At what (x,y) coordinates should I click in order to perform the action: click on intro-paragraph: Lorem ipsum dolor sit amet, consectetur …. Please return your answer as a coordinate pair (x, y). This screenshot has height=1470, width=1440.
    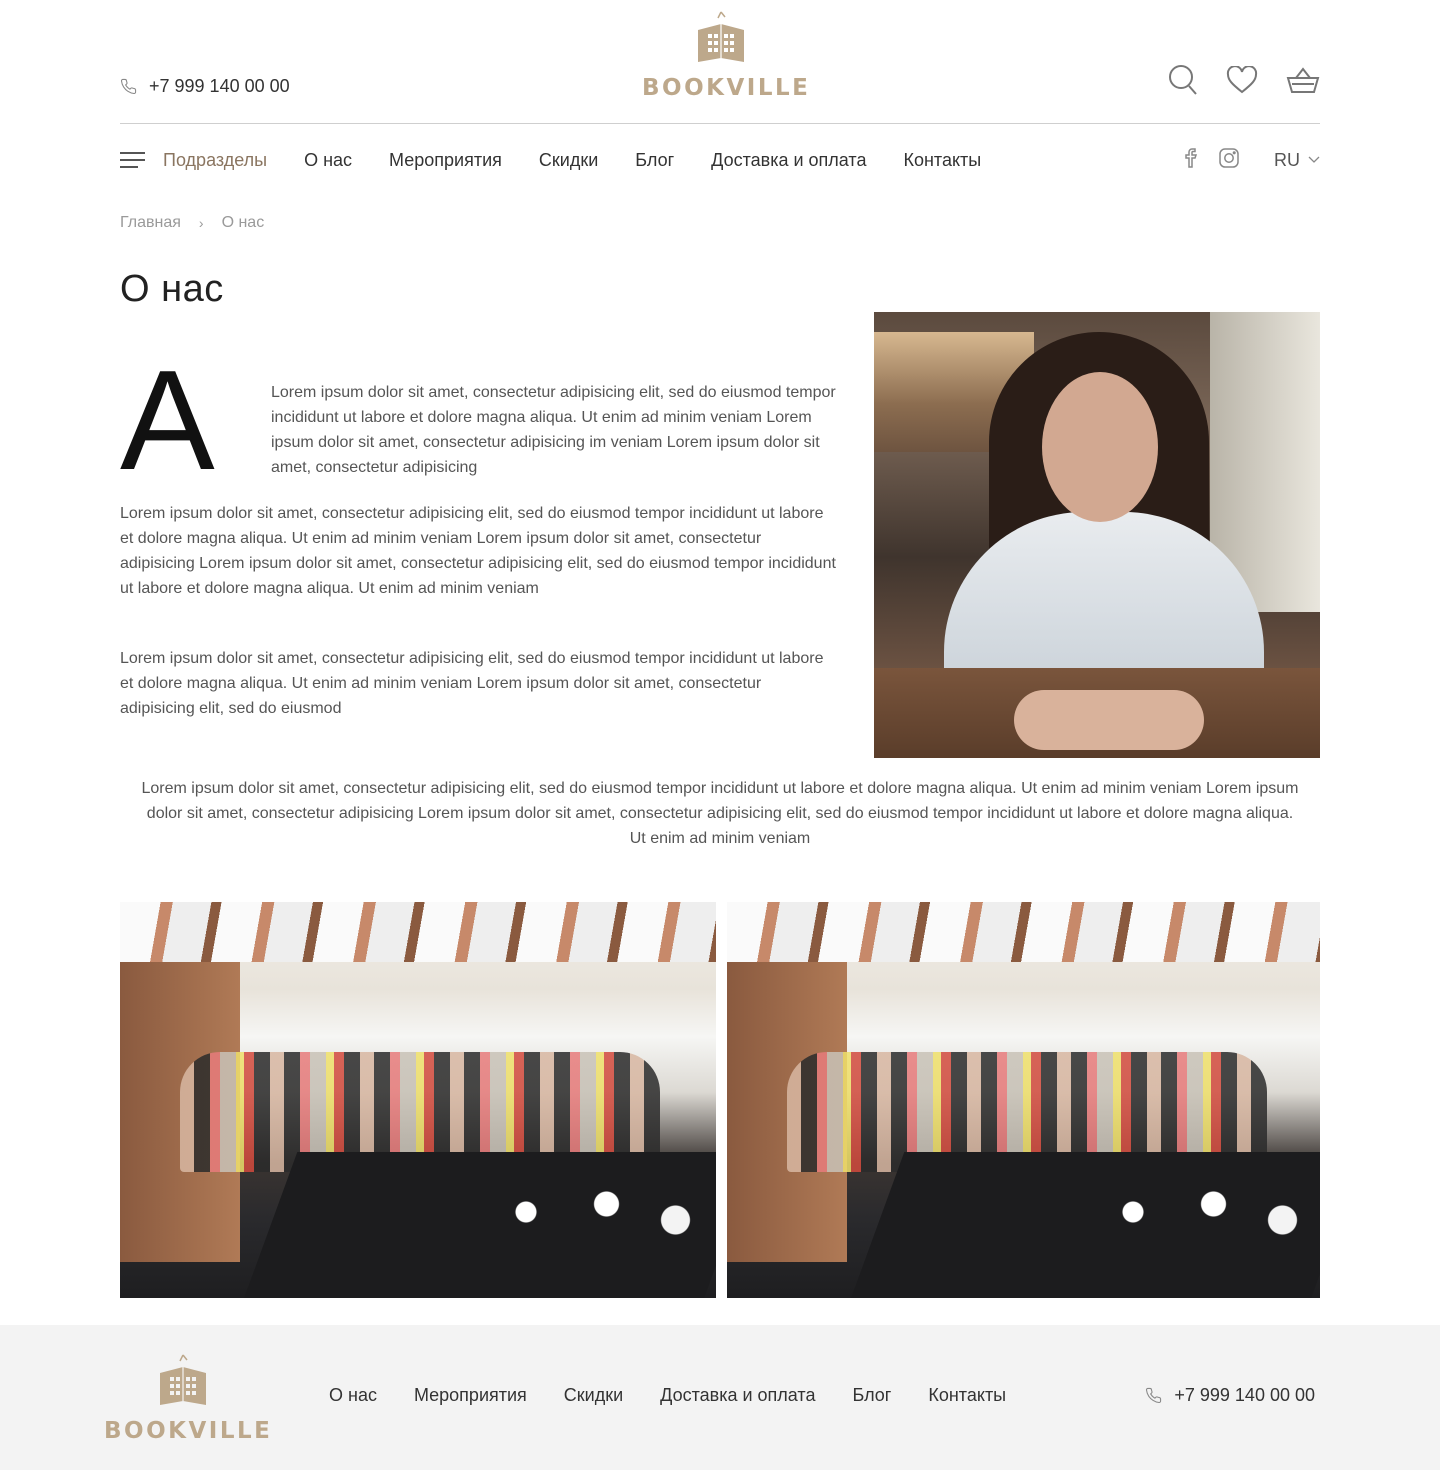
    Looking at the image, I should click on (553, 430).